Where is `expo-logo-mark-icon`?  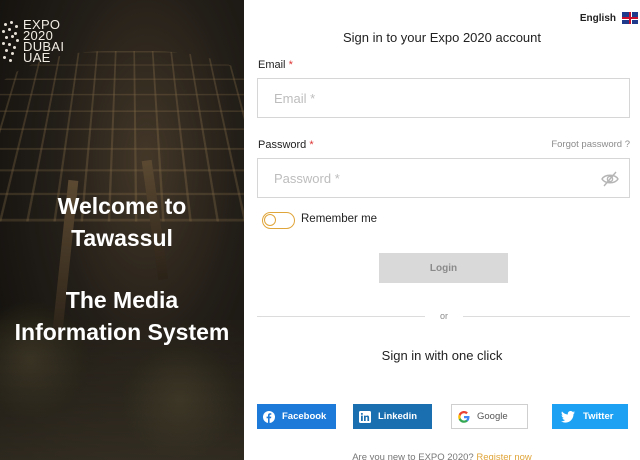
expo-logo-mark-icon is located at coordinates (10, 41).